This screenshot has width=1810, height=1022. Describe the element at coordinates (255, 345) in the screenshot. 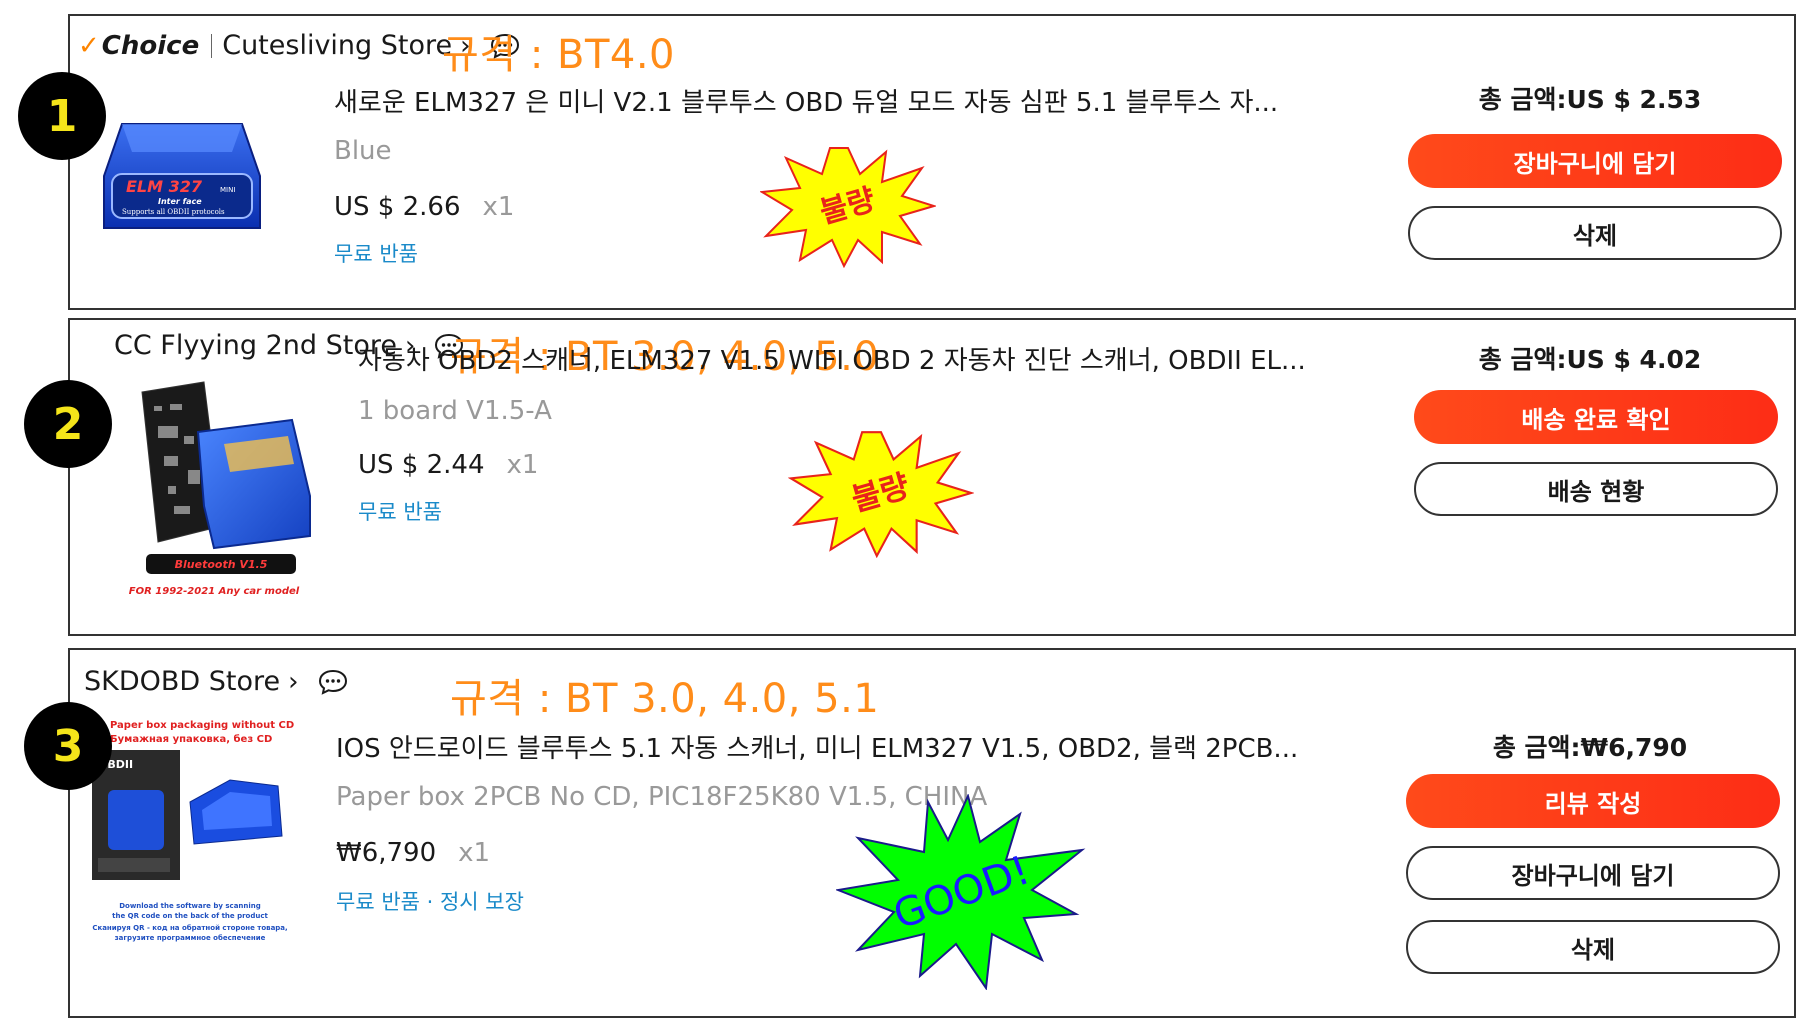

I see `store-name: CC Flyying 2nd Store` at that location.